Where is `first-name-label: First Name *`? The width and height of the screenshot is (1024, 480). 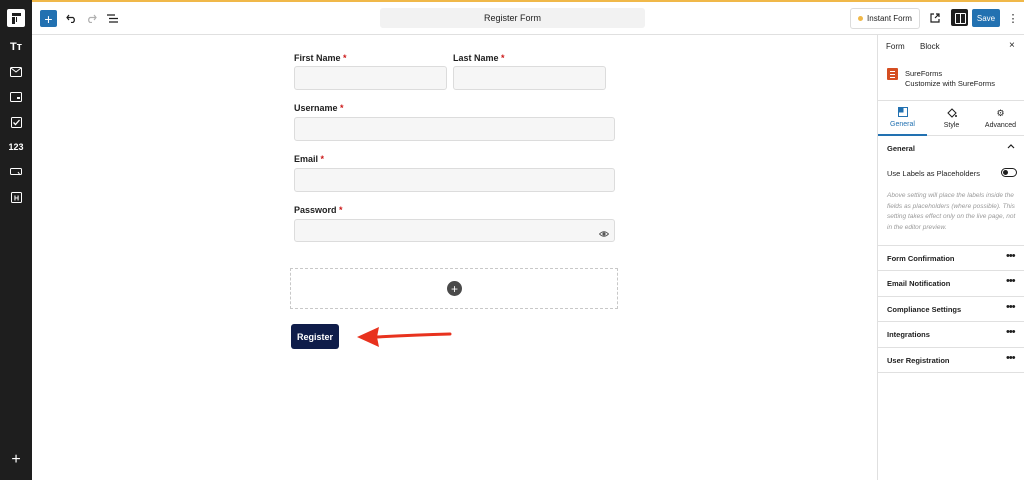
first-name-label: First Name * is located at coordinates (320, 58).